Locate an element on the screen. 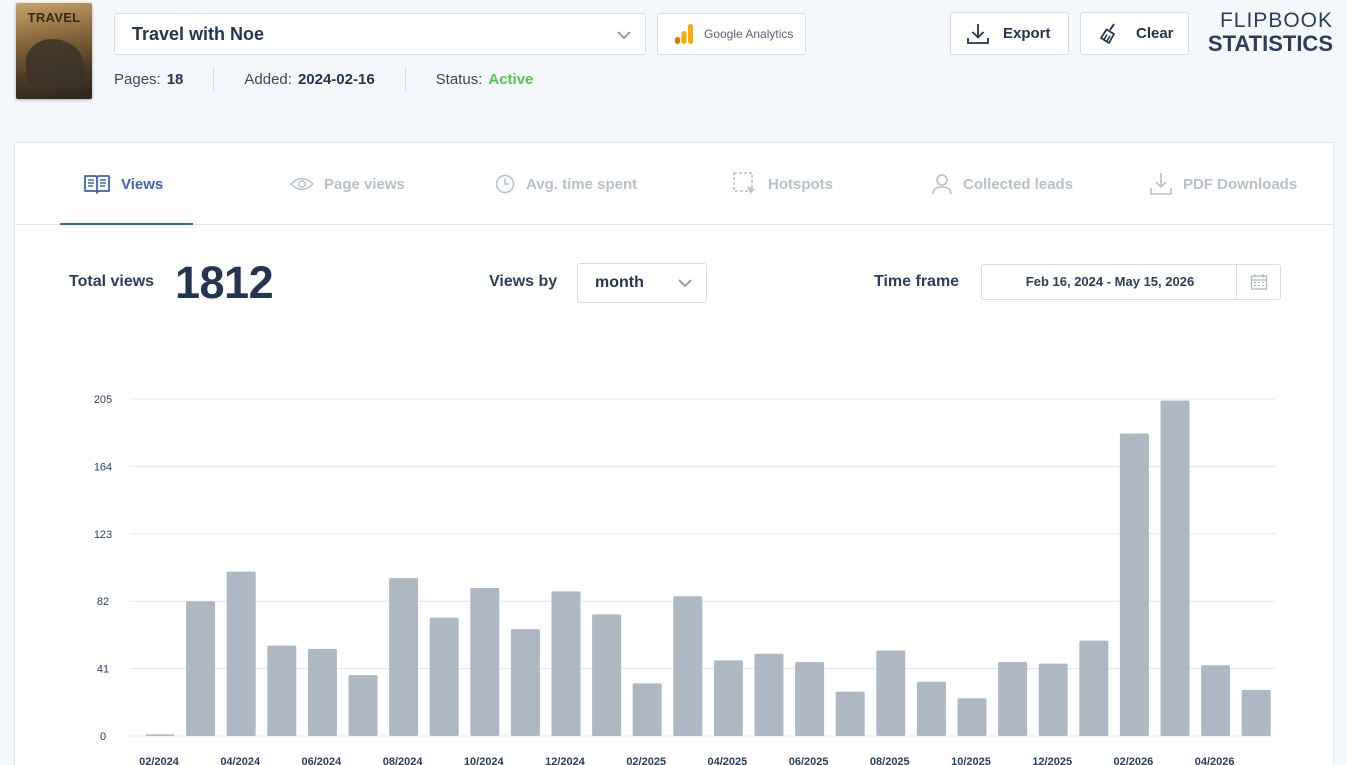  bar-01/2025 is located at coordinates (607, 675).